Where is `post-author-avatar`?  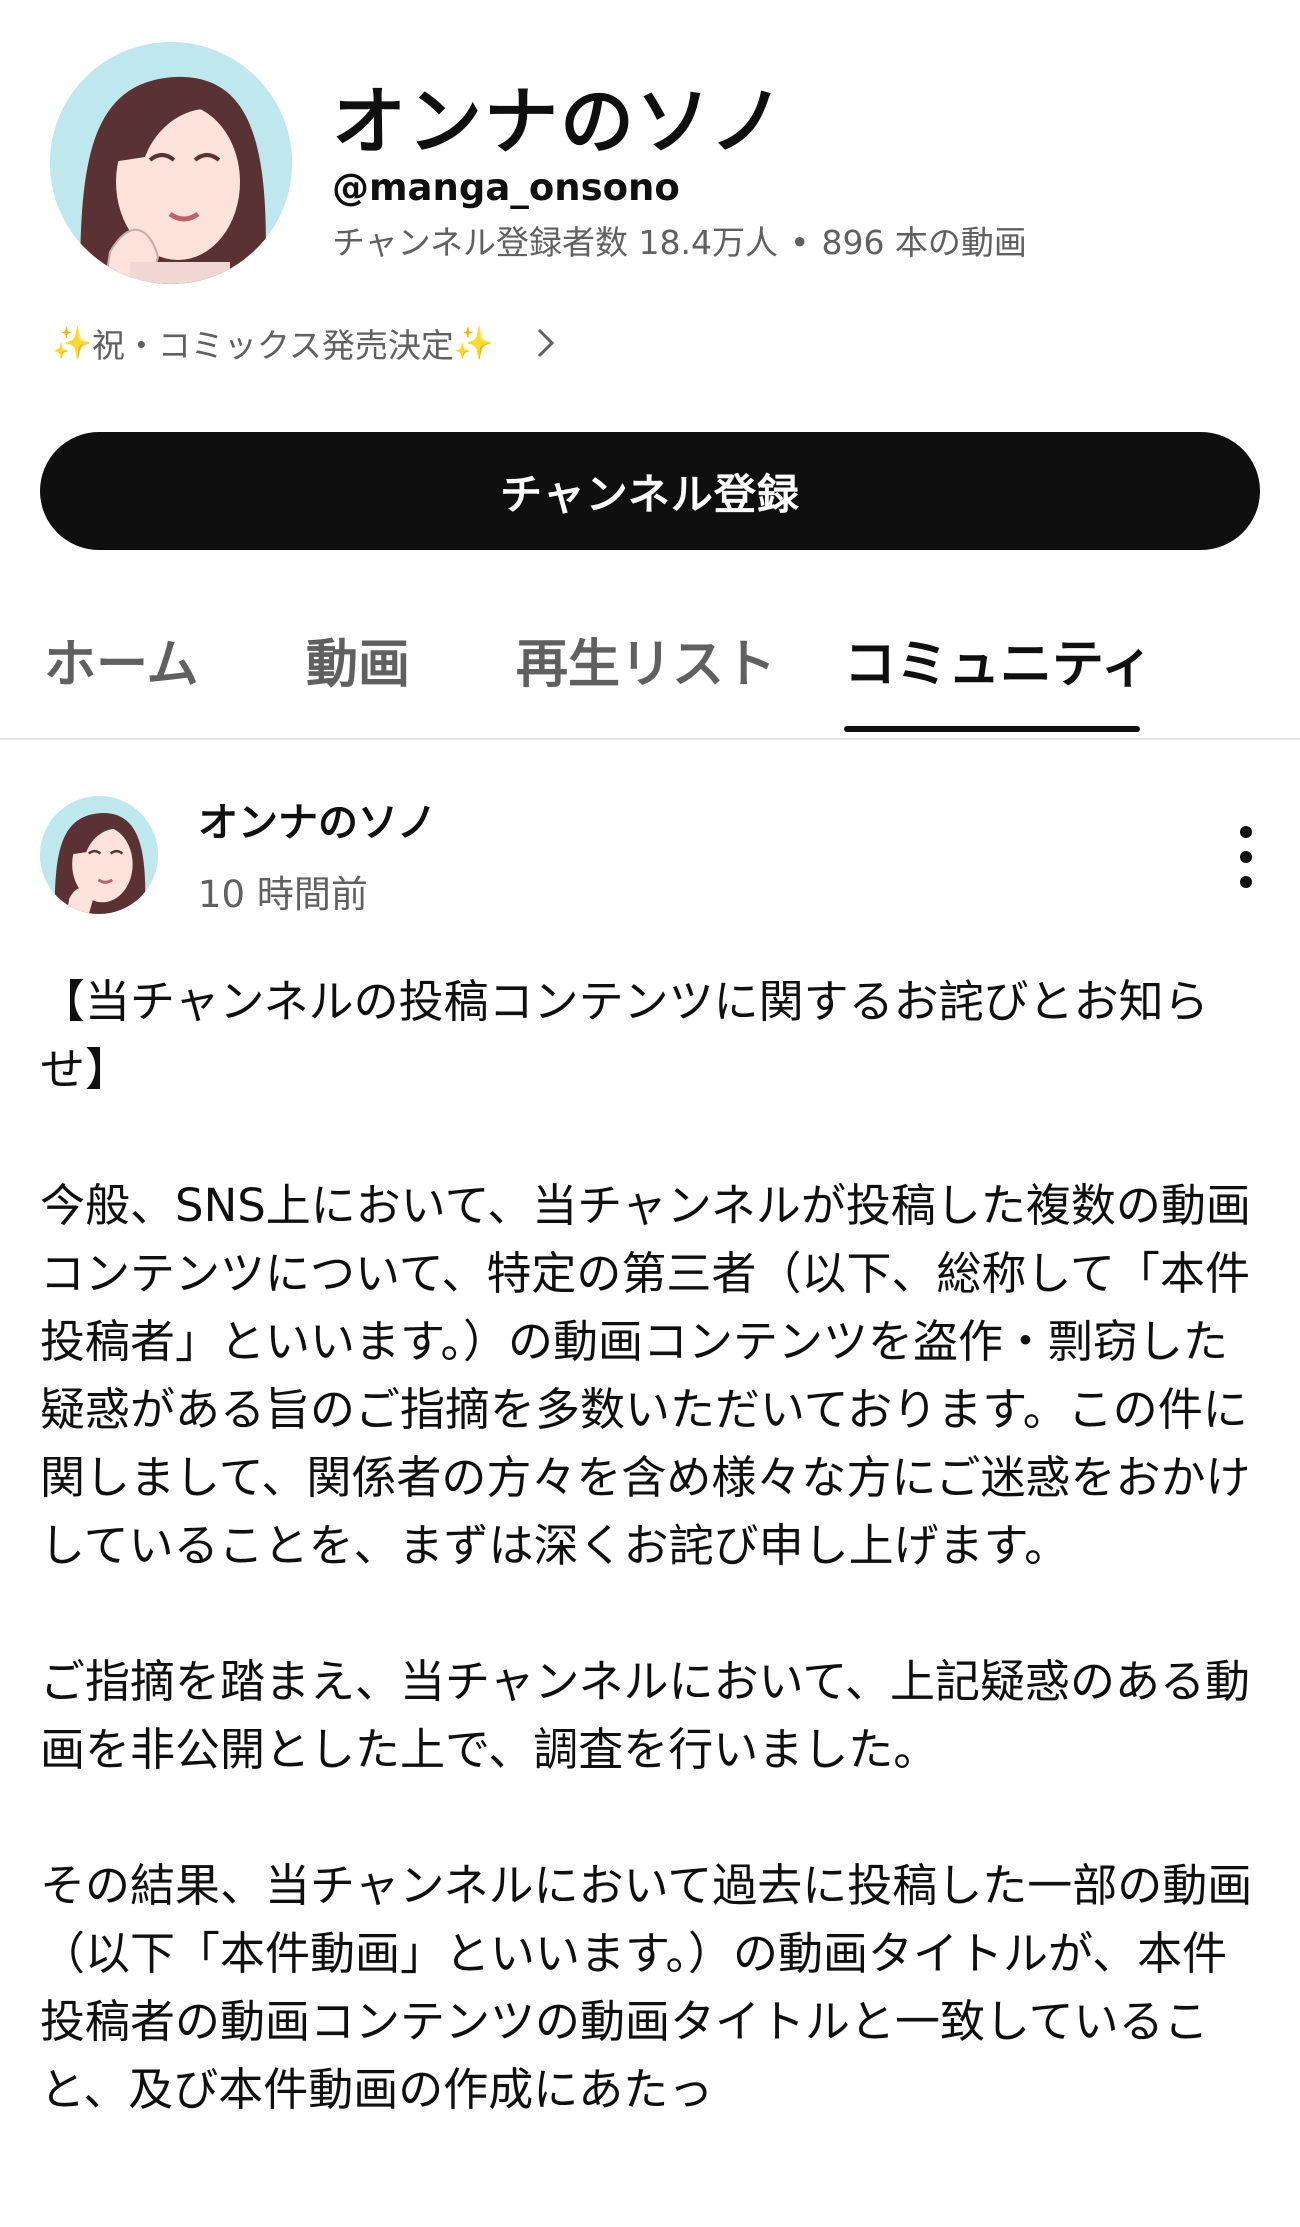 post-author-avatar is located at coordinates (99, 855).